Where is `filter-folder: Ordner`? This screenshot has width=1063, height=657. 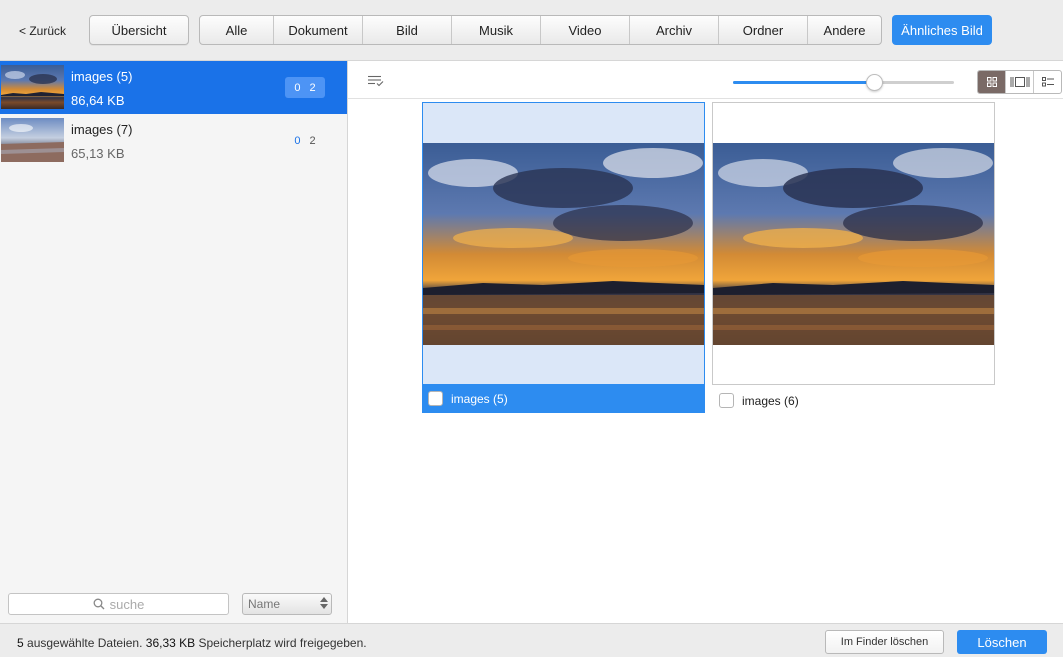 filter-folder: Ordner is located at coordinates (763, 30).